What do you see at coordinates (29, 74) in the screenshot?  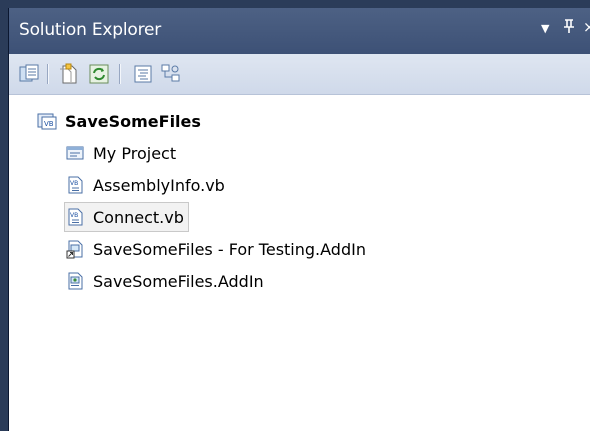 I see `properties-icon` at bounding box center [29, 74].